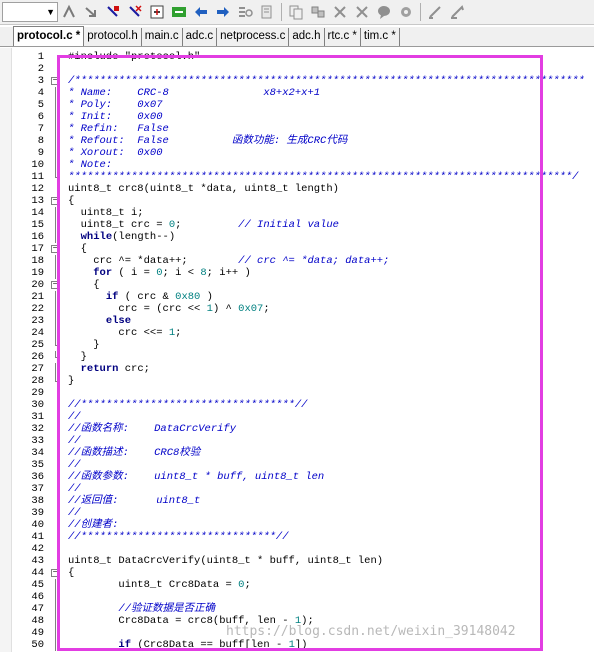 Image resolution: width=594 pixels, height=652 pixels. What do you see at coordinates (297, 573) in the screenshot?
I see `code-line: 44− {` at bounding box center [297, 573].